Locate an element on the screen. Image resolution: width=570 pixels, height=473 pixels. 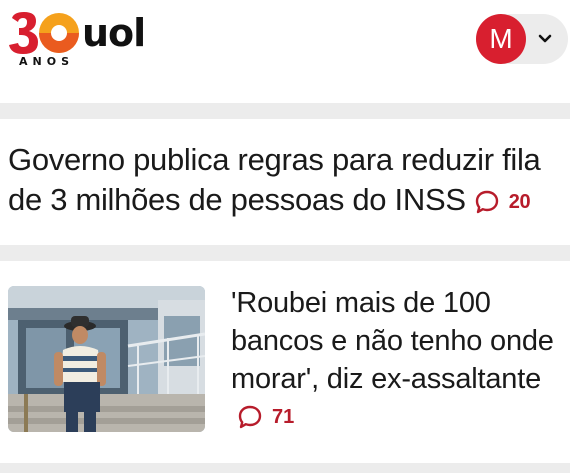
uol-30-anos-logo: uol ANOS is located at coordinates (78, 40).